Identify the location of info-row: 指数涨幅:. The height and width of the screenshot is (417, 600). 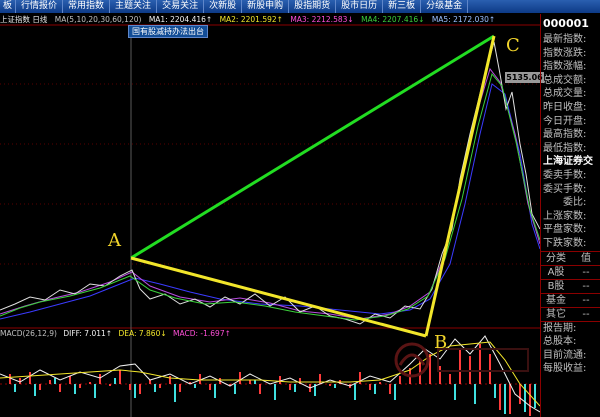
(565, 67).